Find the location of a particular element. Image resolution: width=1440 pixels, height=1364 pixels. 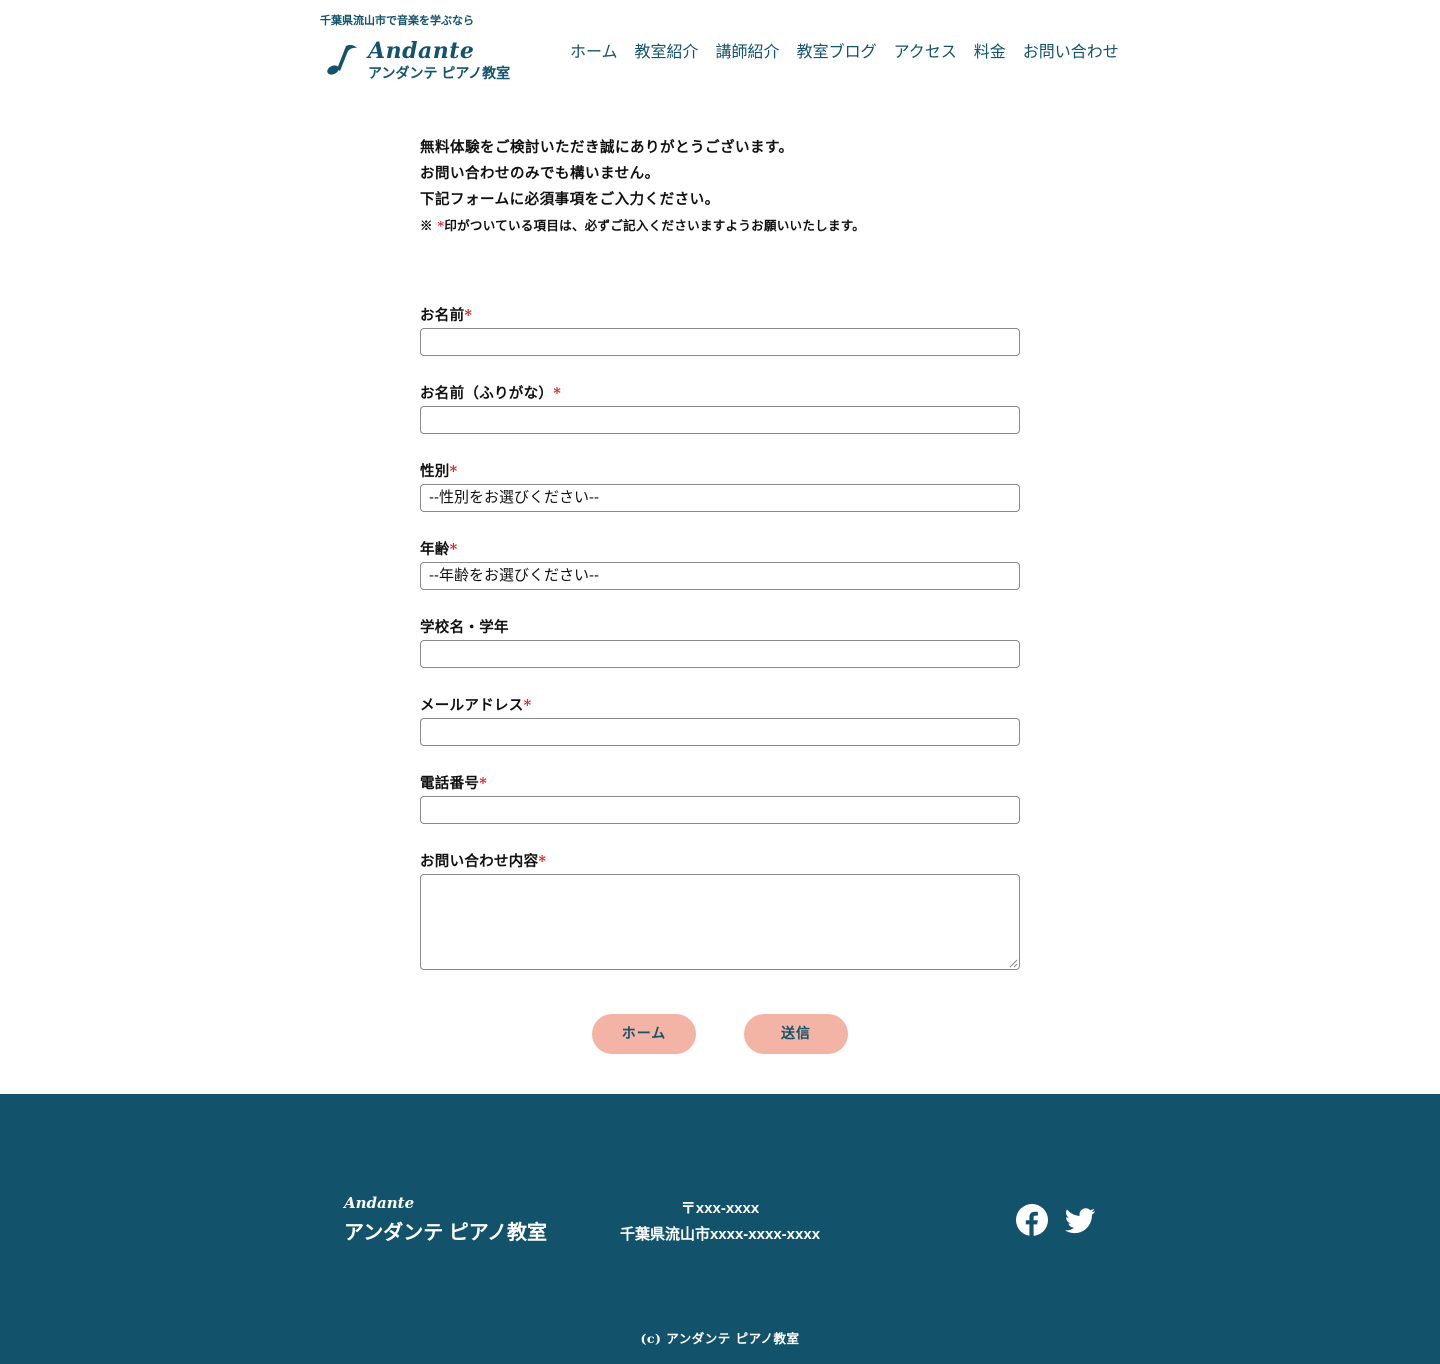

note-text: 印がついている項目は、必ずご記入くださいますようお願いいたします。 is located at coordinates (655, 225).